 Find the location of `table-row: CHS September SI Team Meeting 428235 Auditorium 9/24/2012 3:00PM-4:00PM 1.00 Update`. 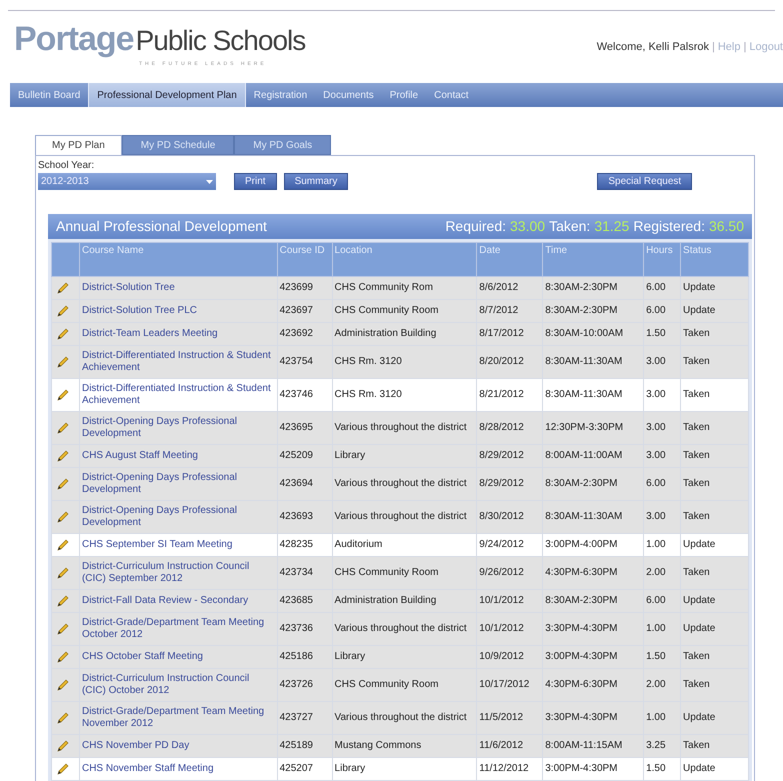

table-row: CHS September SI Team Meeting 428235 Auditorium 9/24/2012 3:00PM-4:00PM 1.00 Update is located at coordinates (400, 545).